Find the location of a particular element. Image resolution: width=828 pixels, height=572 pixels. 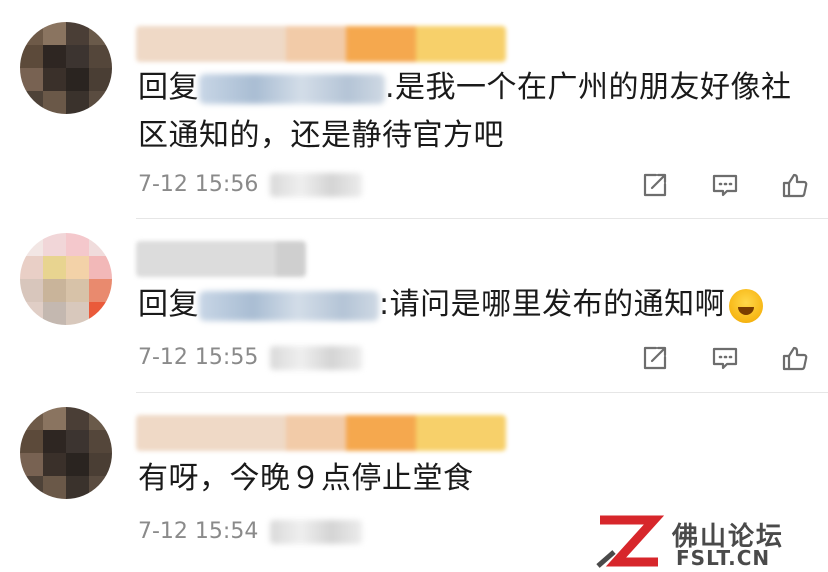

fslt-logo-icon is located at coordinates (630, 541).